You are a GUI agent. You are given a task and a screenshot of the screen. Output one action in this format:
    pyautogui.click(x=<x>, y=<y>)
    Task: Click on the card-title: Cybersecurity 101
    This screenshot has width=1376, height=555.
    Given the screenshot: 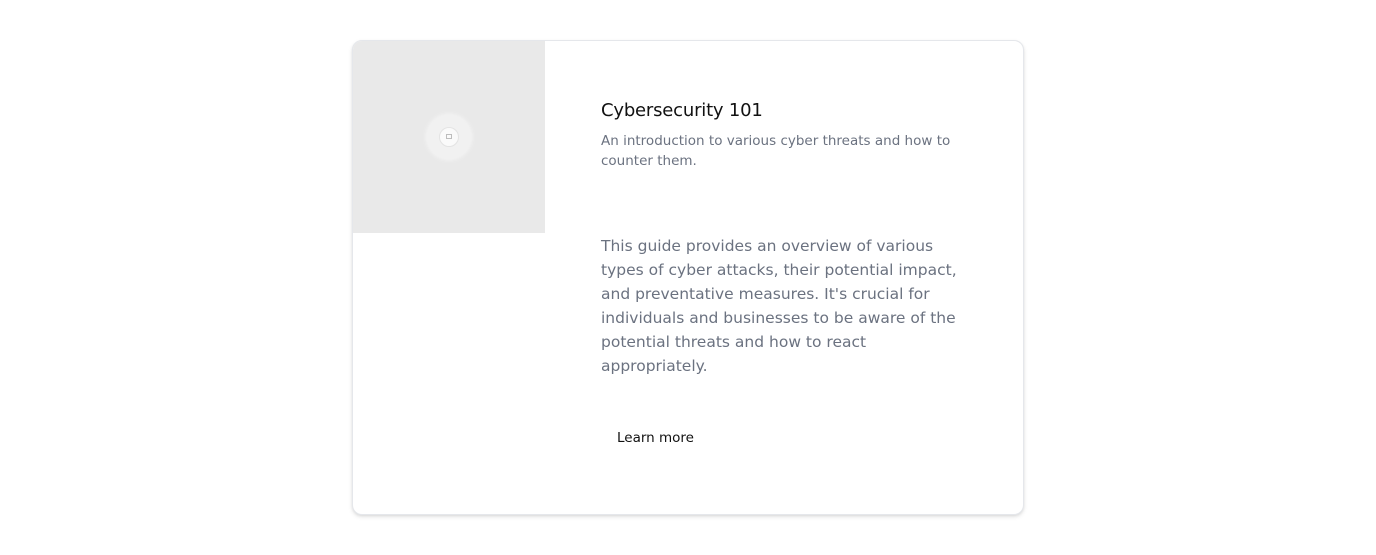 What is the action you would take?
    pyautogui.click(x=682, y=110)
    